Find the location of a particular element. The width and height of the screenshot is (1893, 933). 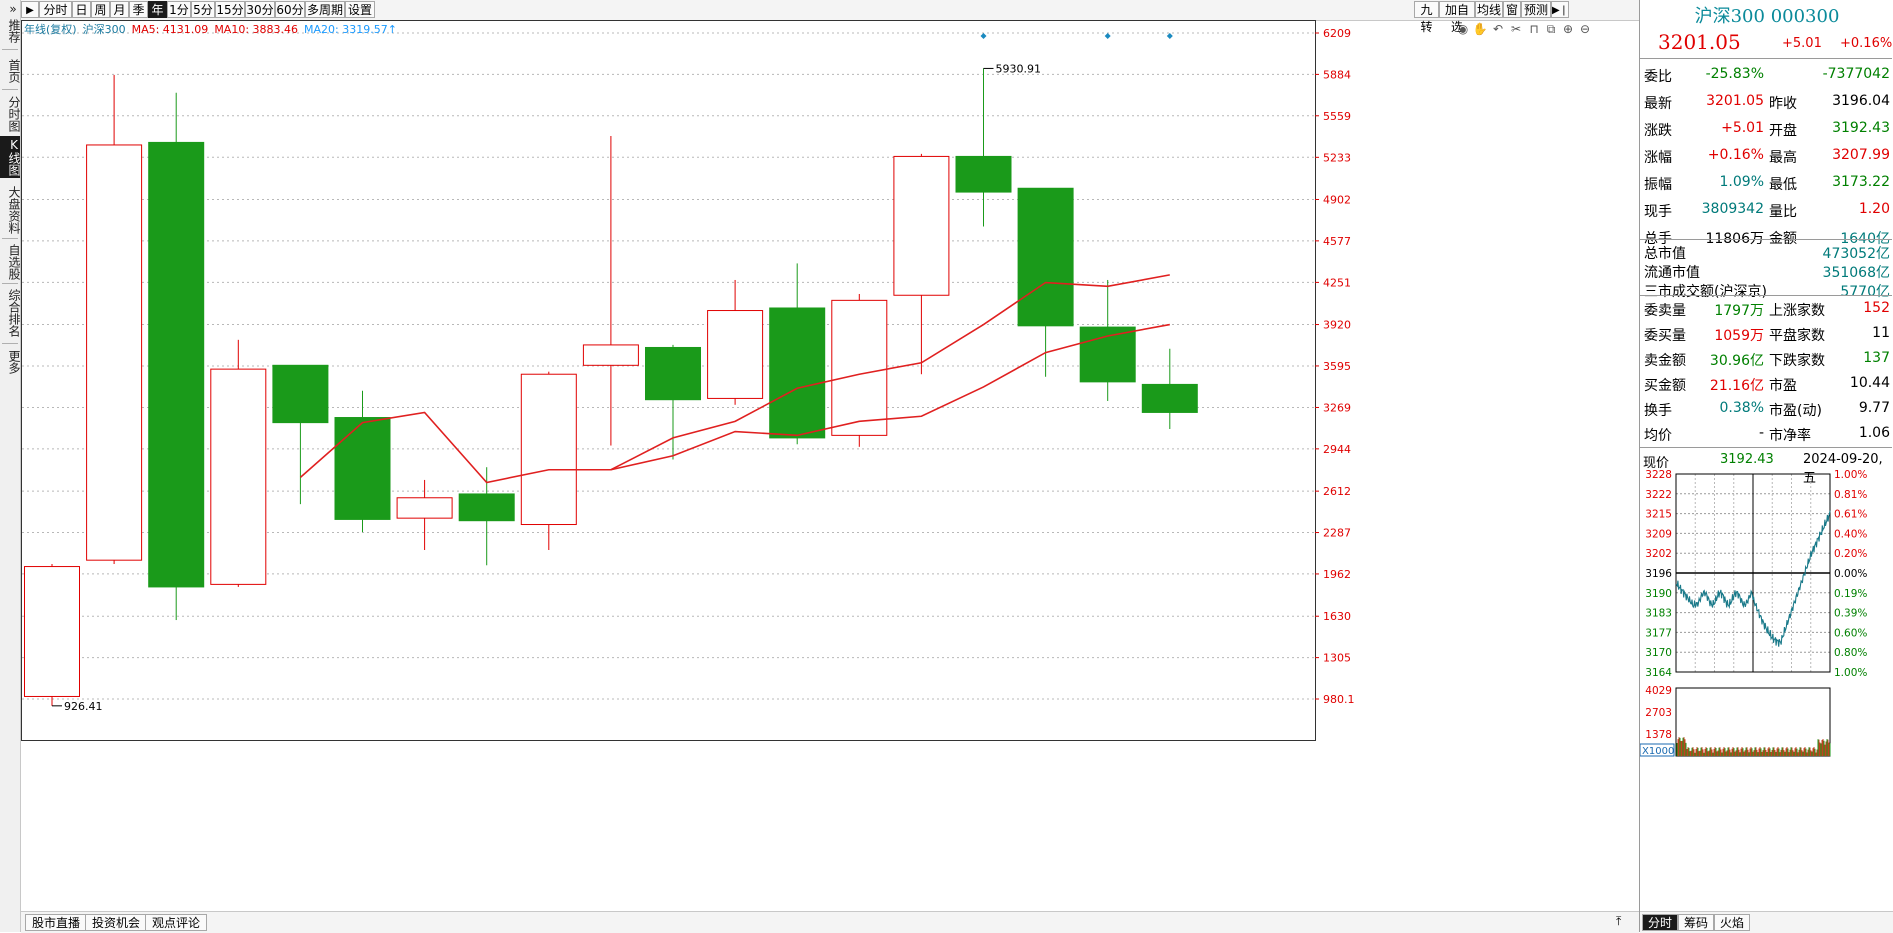

ma-button: 均线 is located at coordinates (1489, 9).